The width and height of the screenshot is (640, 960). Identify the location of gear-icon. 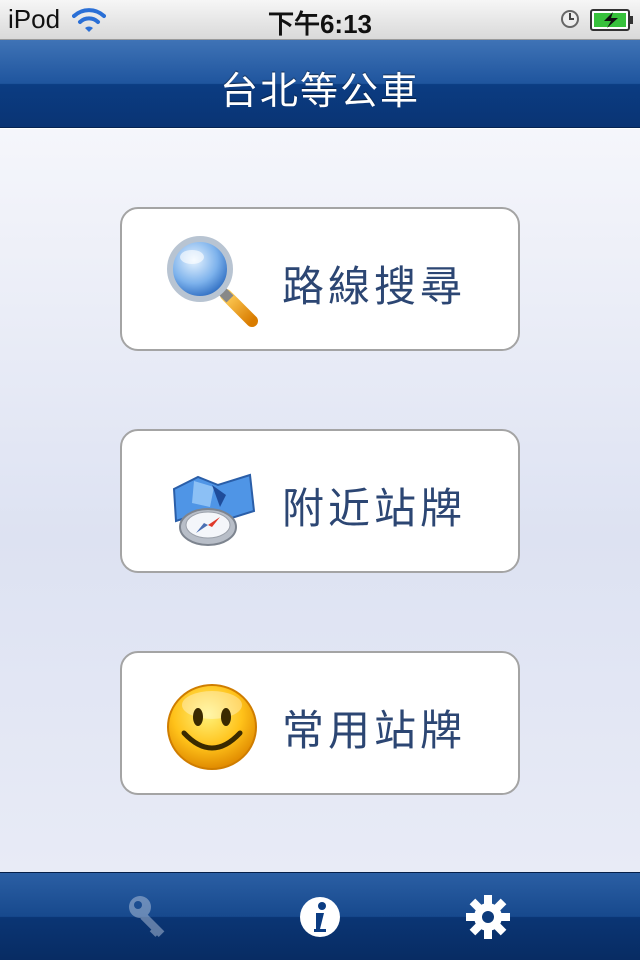
(488, 917).